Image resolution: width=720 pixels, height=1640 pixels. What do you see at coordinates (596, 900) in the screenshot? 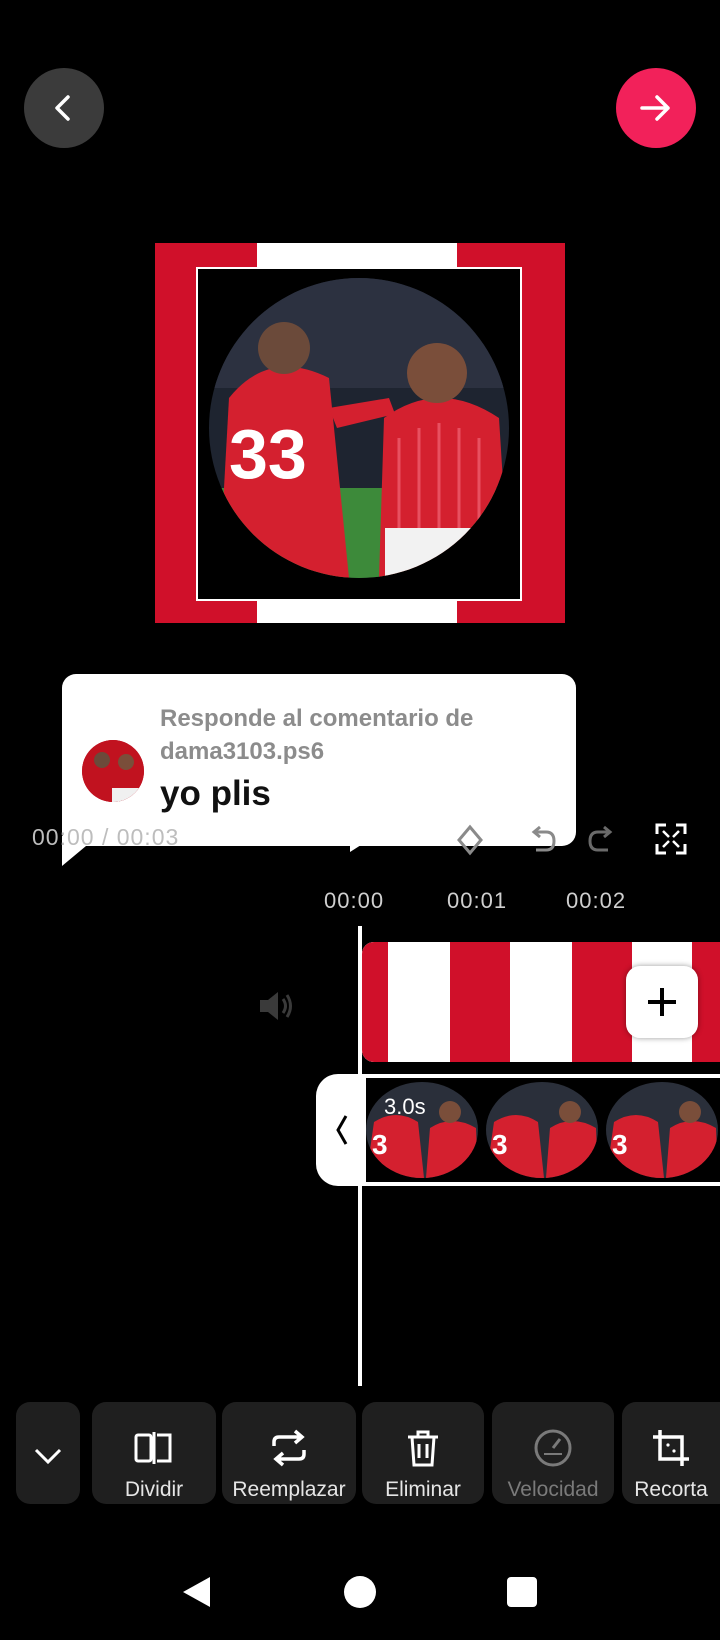
I see `ruler-tick: 00:02` at bounding box center [596, 900].